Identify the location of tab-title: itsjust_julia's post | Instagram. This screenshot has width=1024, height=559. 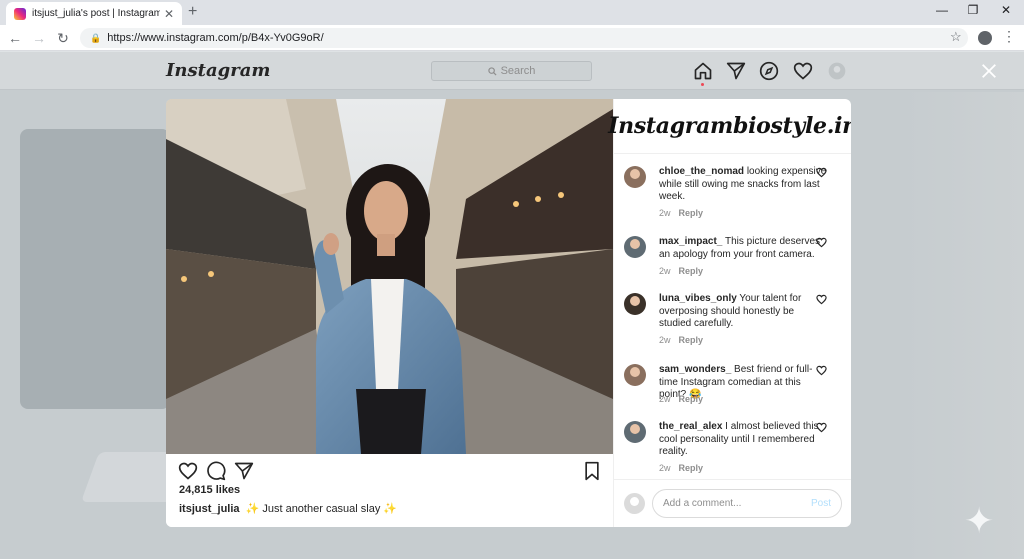
(96, 13).